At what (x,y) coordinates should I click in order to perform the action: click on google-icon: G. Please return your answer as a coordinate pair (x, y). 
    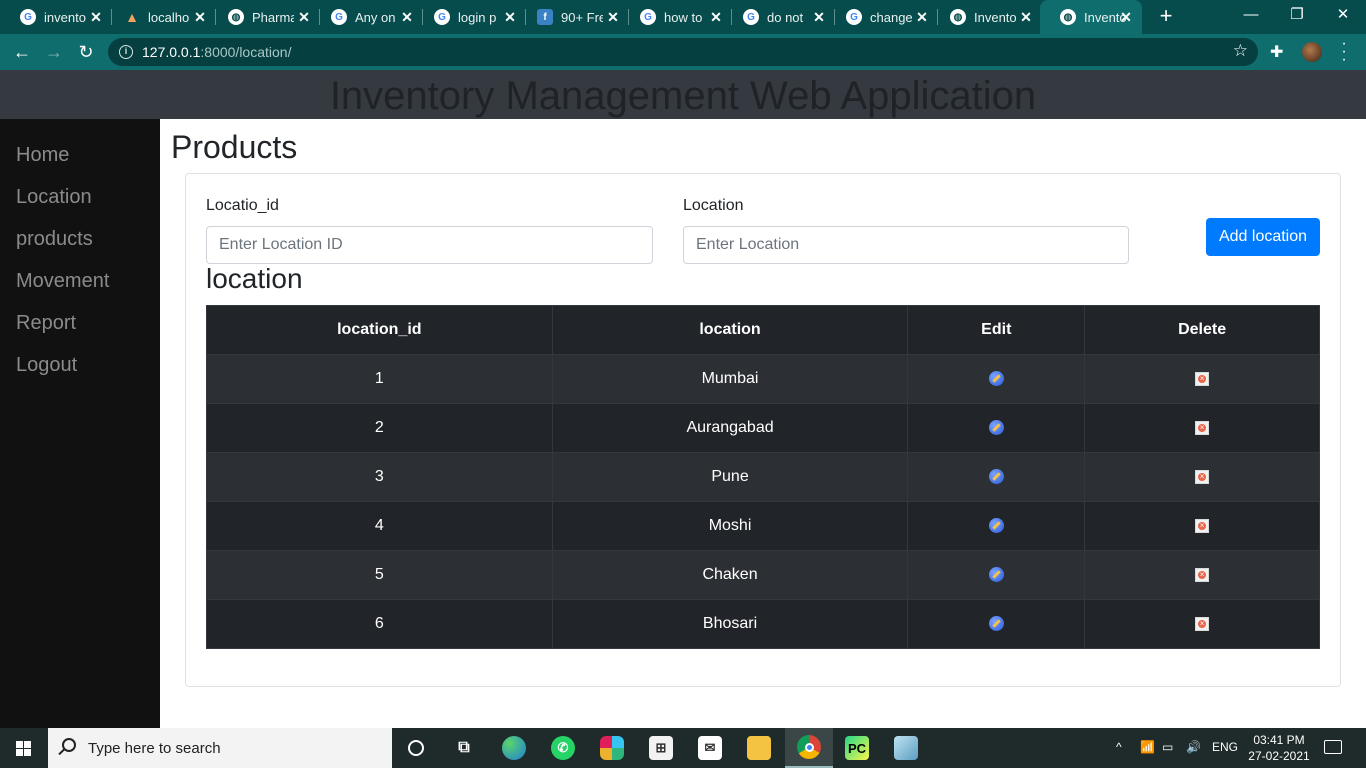
    Looking at the image, I should click on (339, 17).